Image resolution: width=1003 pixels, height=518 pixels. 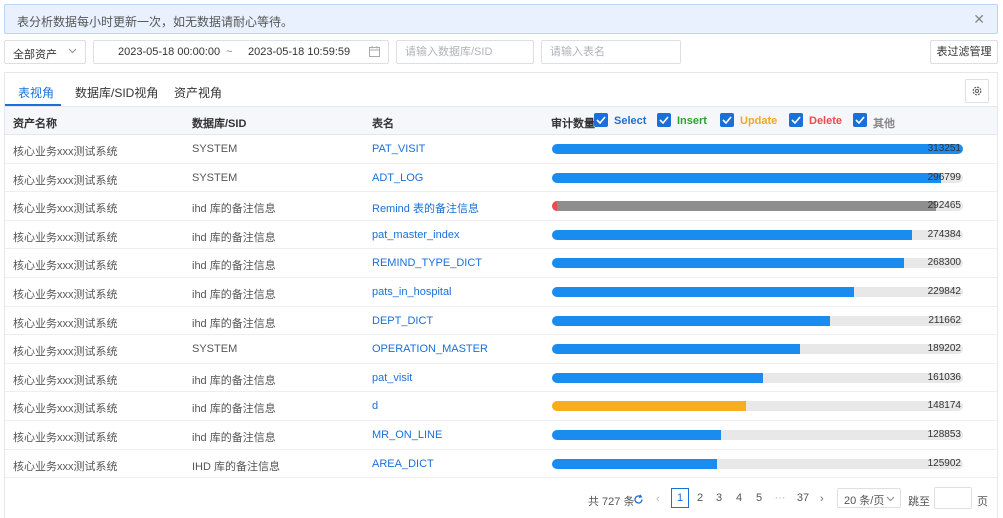 I want to click on table-name-link: REMIND_TYPE_DICT, so click(x=427, y=263).